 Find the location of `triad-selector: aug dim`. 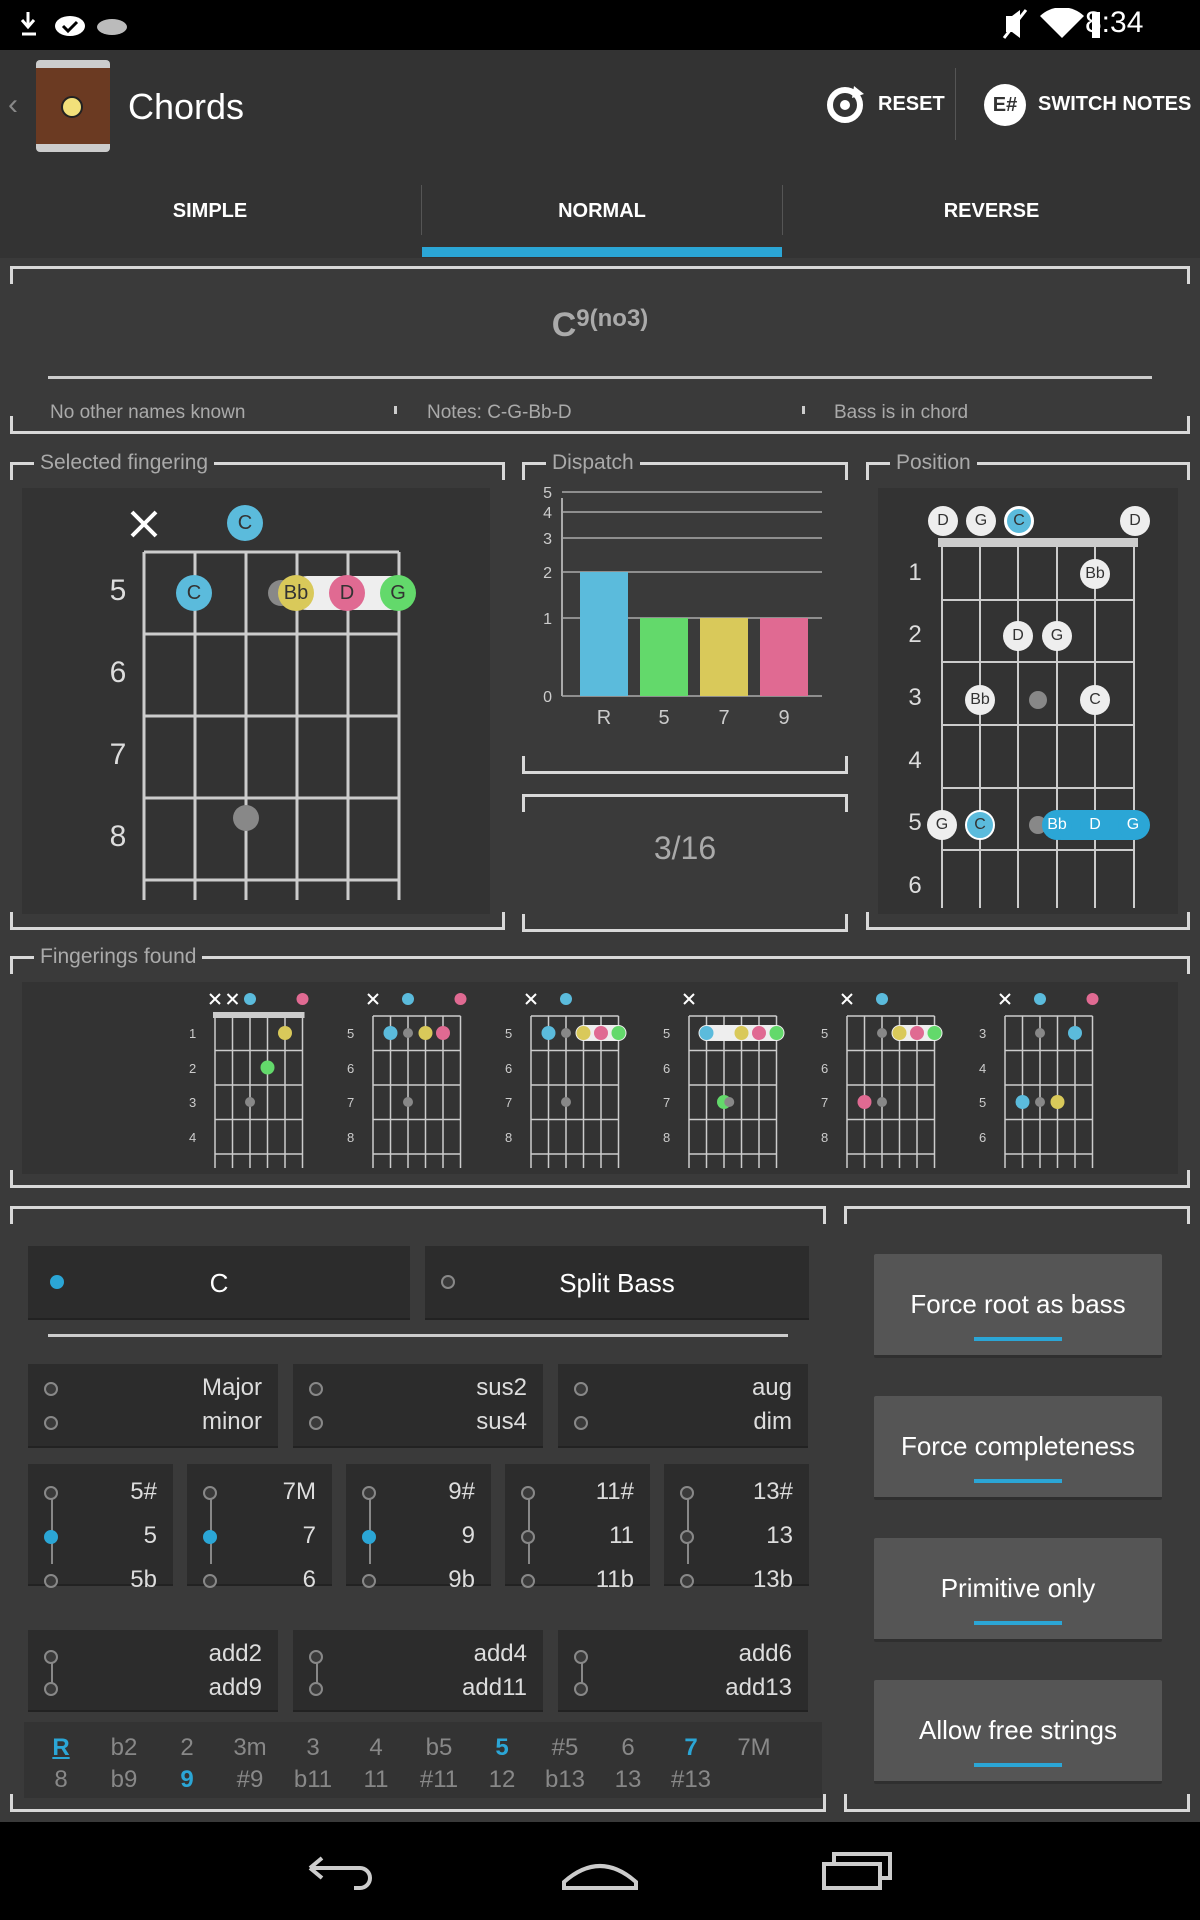

triad-selector: aug dim is located at coordinates (683, 1406).